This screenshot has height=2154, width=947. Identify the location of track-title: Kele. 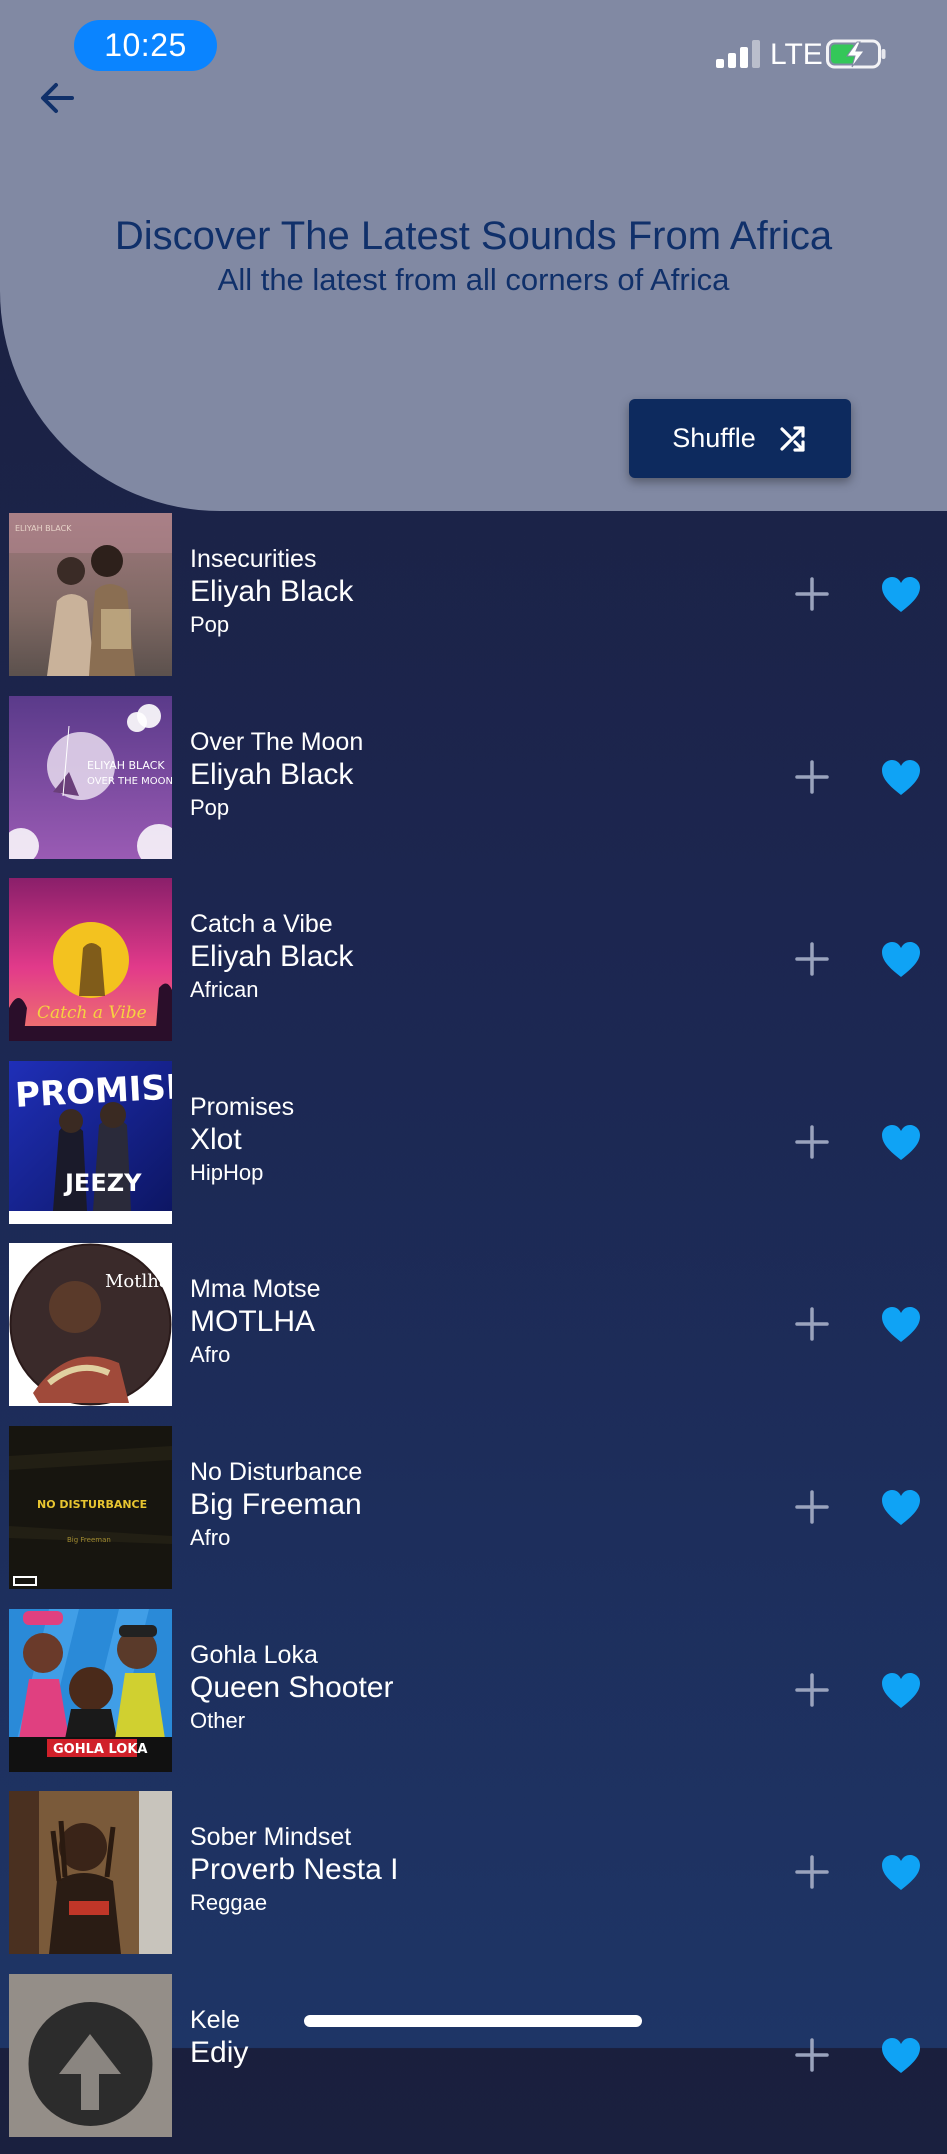
(215, 2019).